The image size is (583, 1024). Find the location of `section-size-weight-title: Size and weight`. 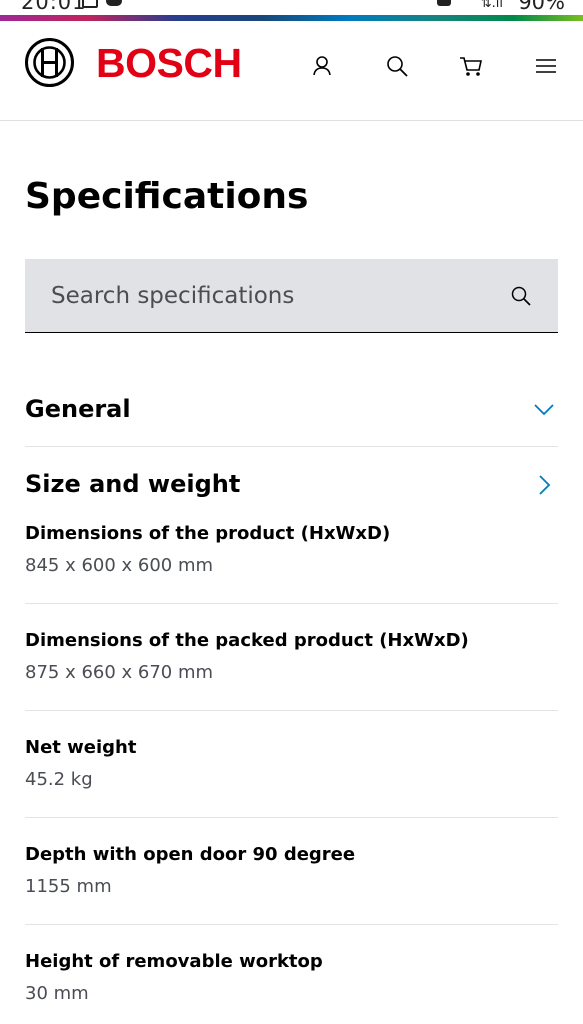

section-size-weight-title: Size and weight is located at coordinates (133, 484).